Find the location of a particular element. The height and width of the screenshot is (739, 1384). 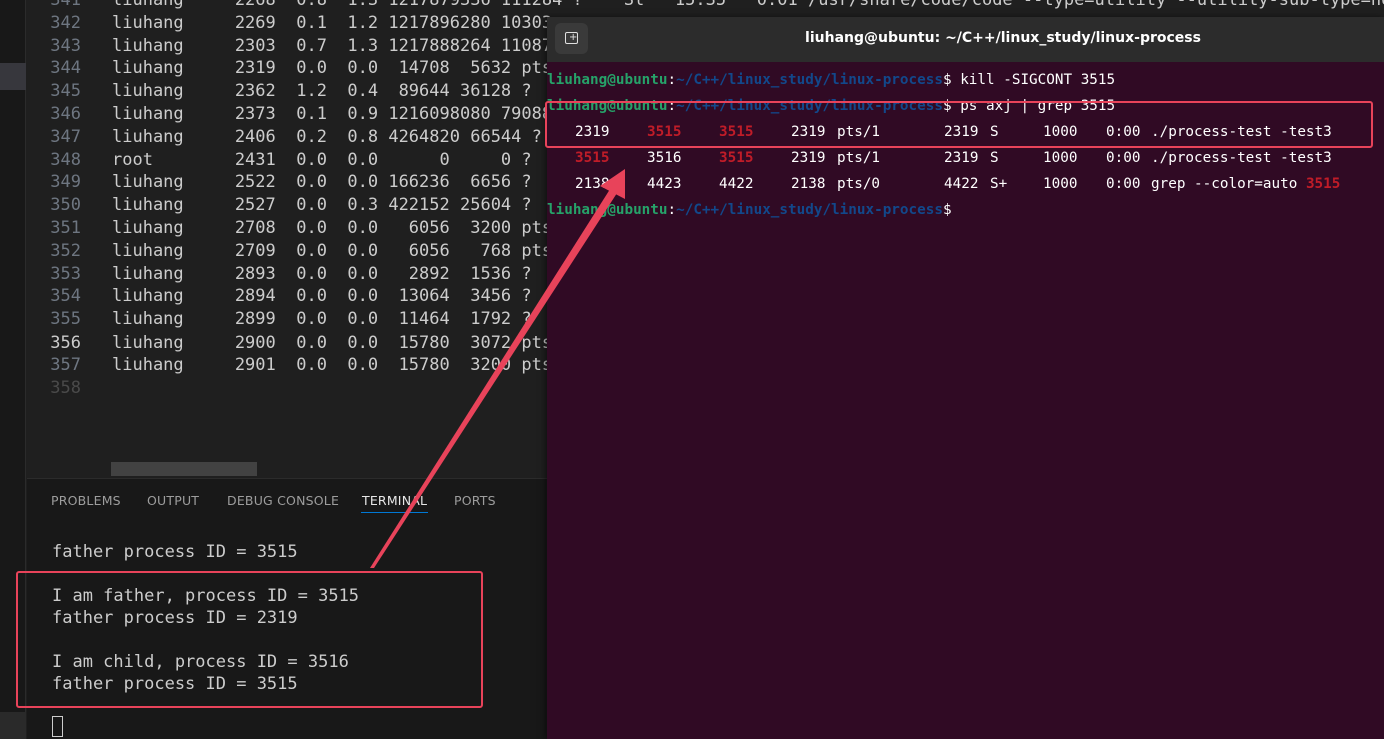

new-tab-icon: + is located at coordinates (571, 38).